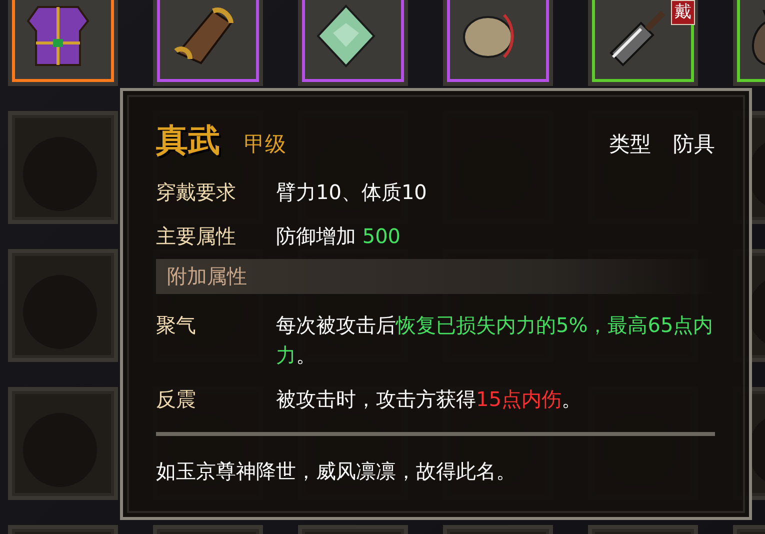 This screenshot has height=534, width=765. I want to click on attribute-value: 防御增加 500, so click(339, 236).